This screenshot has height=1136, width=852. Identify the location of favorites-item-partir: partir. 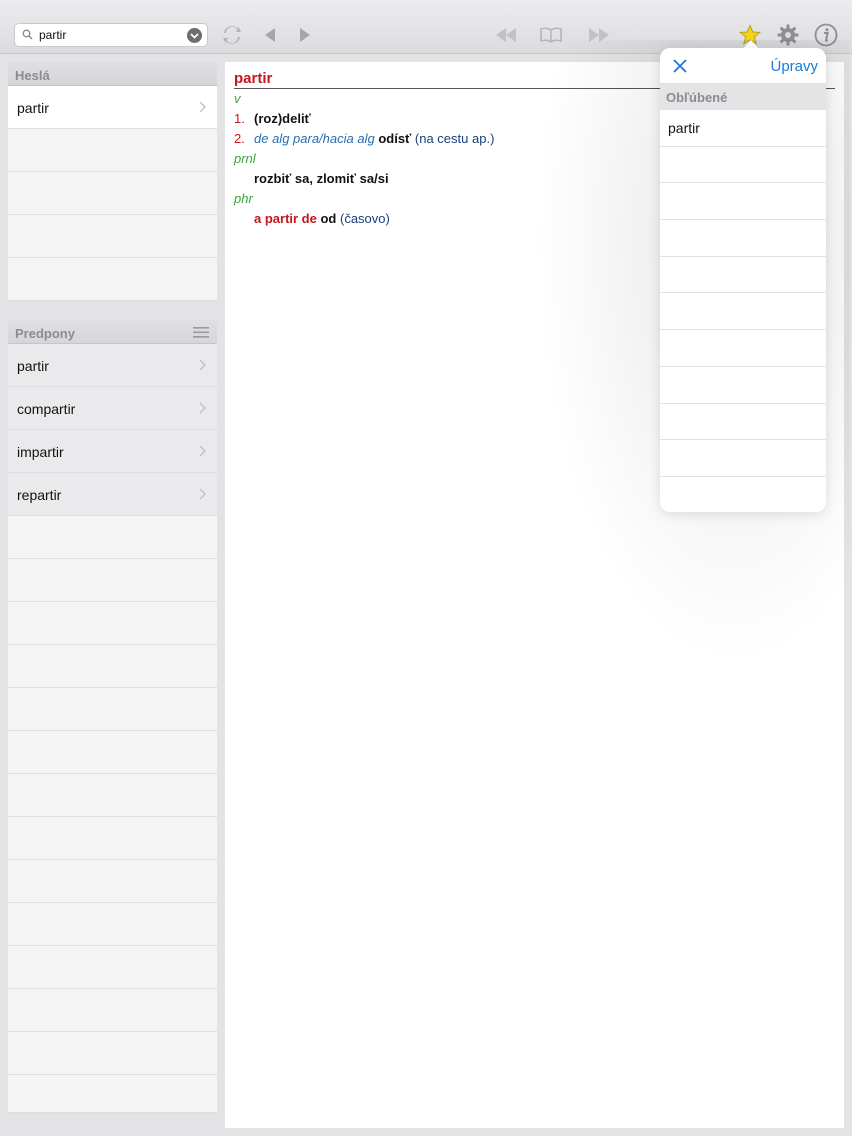
(743, 128).